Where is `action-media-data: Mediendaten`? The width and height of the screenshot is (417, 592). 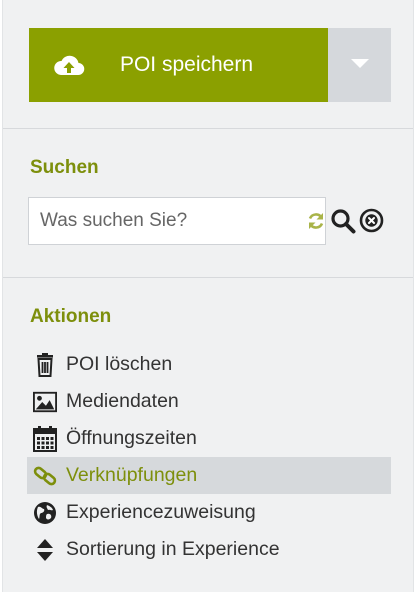 action-media-data: Mediendaten is located at coordinates (209, 401).